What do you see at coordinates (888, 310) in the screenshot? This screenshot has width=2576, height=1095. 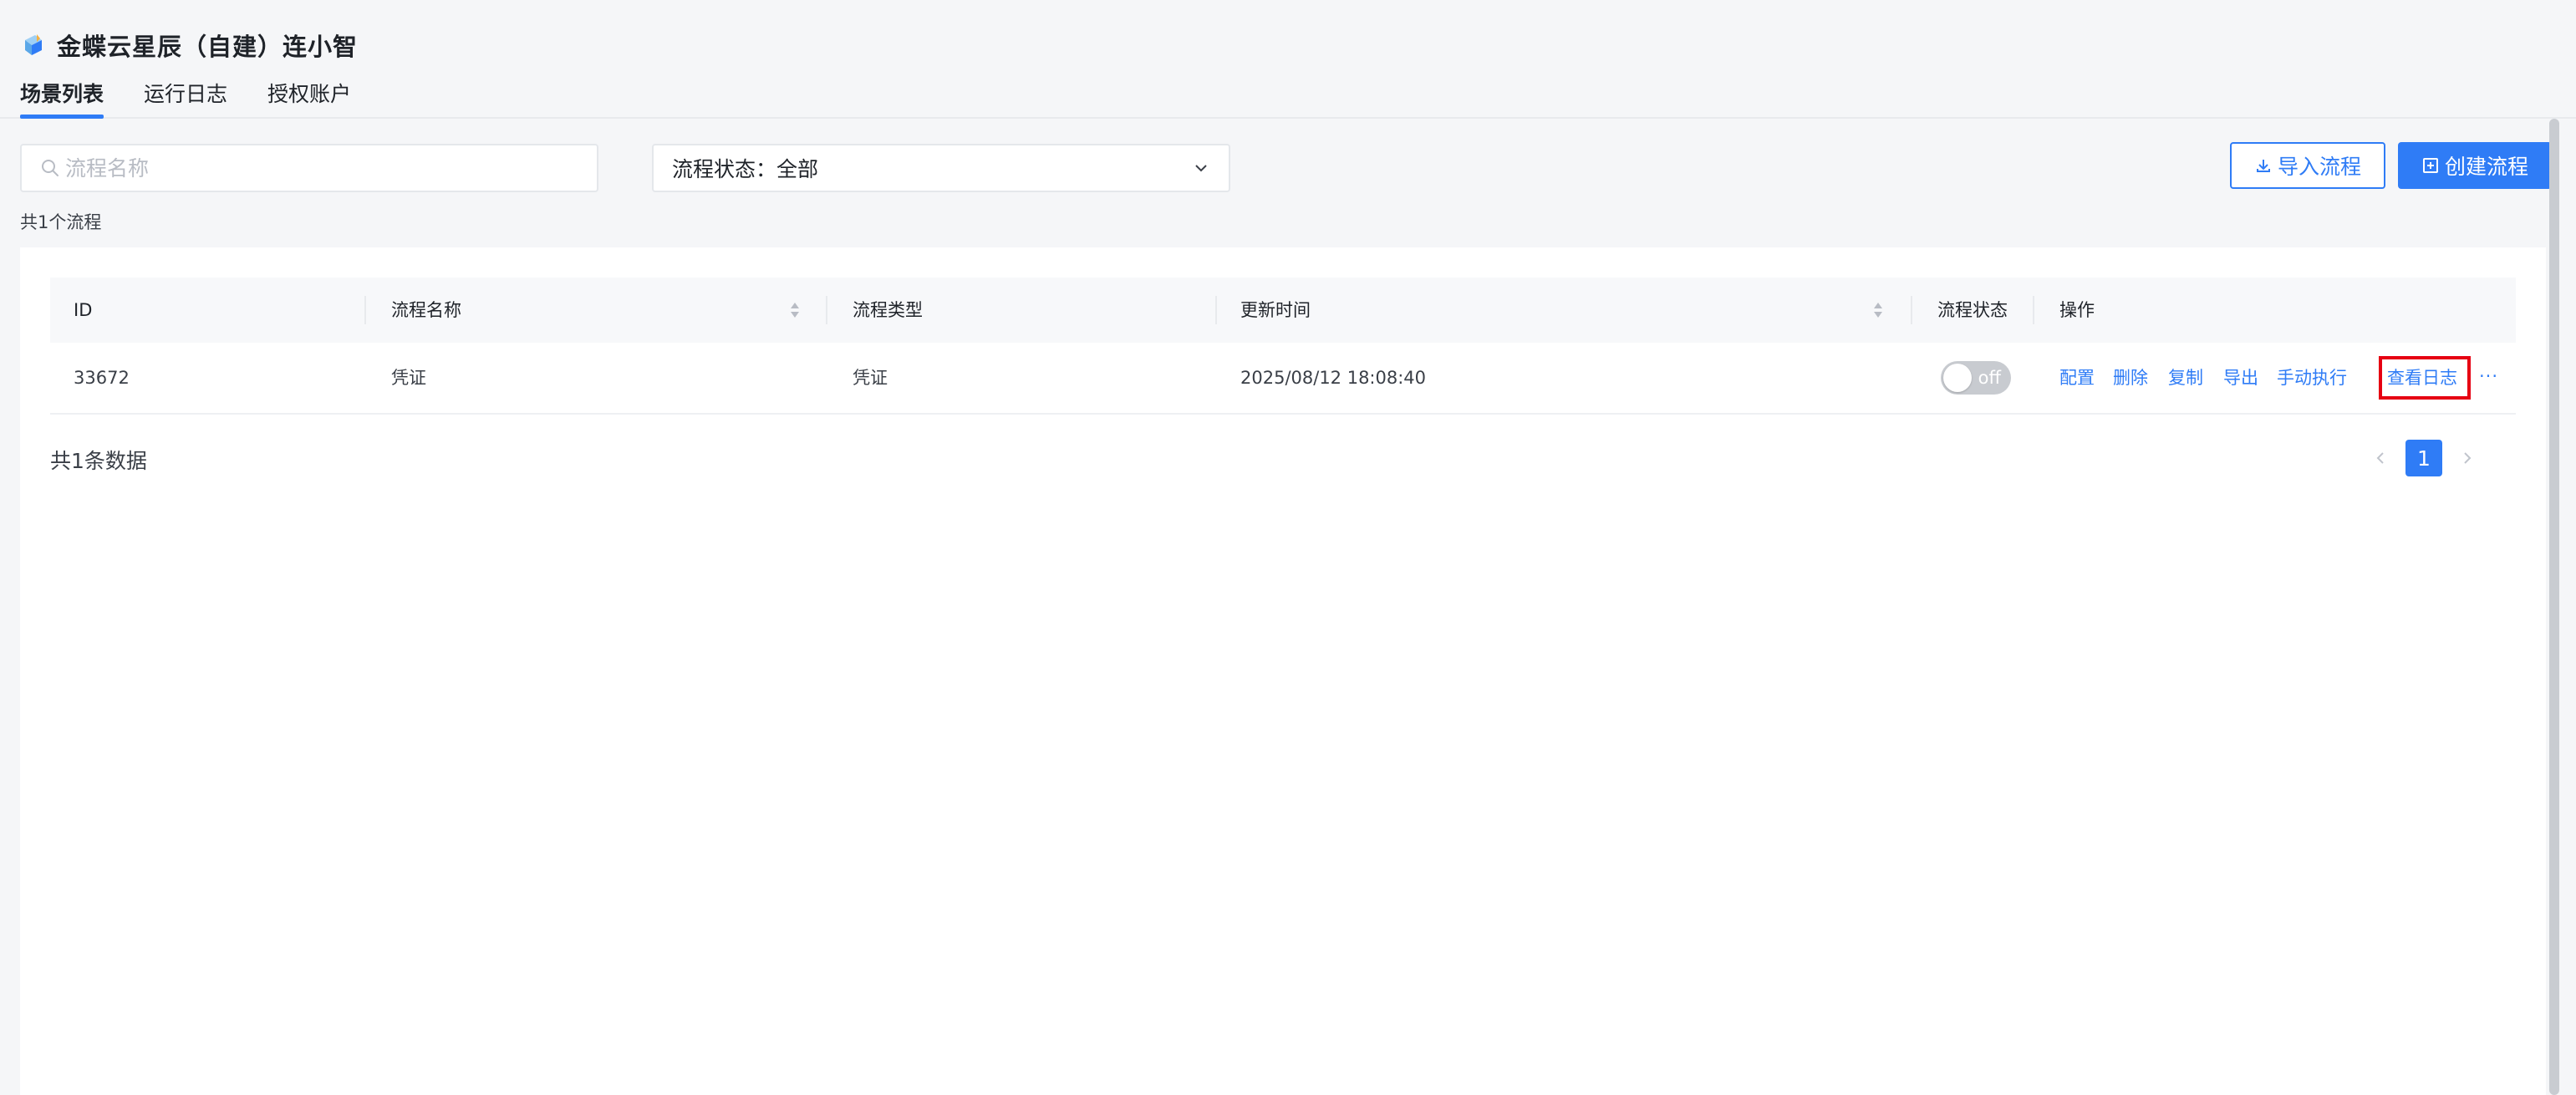 I see `col-header-type: 流程类型` at bounding box center [888, 310].